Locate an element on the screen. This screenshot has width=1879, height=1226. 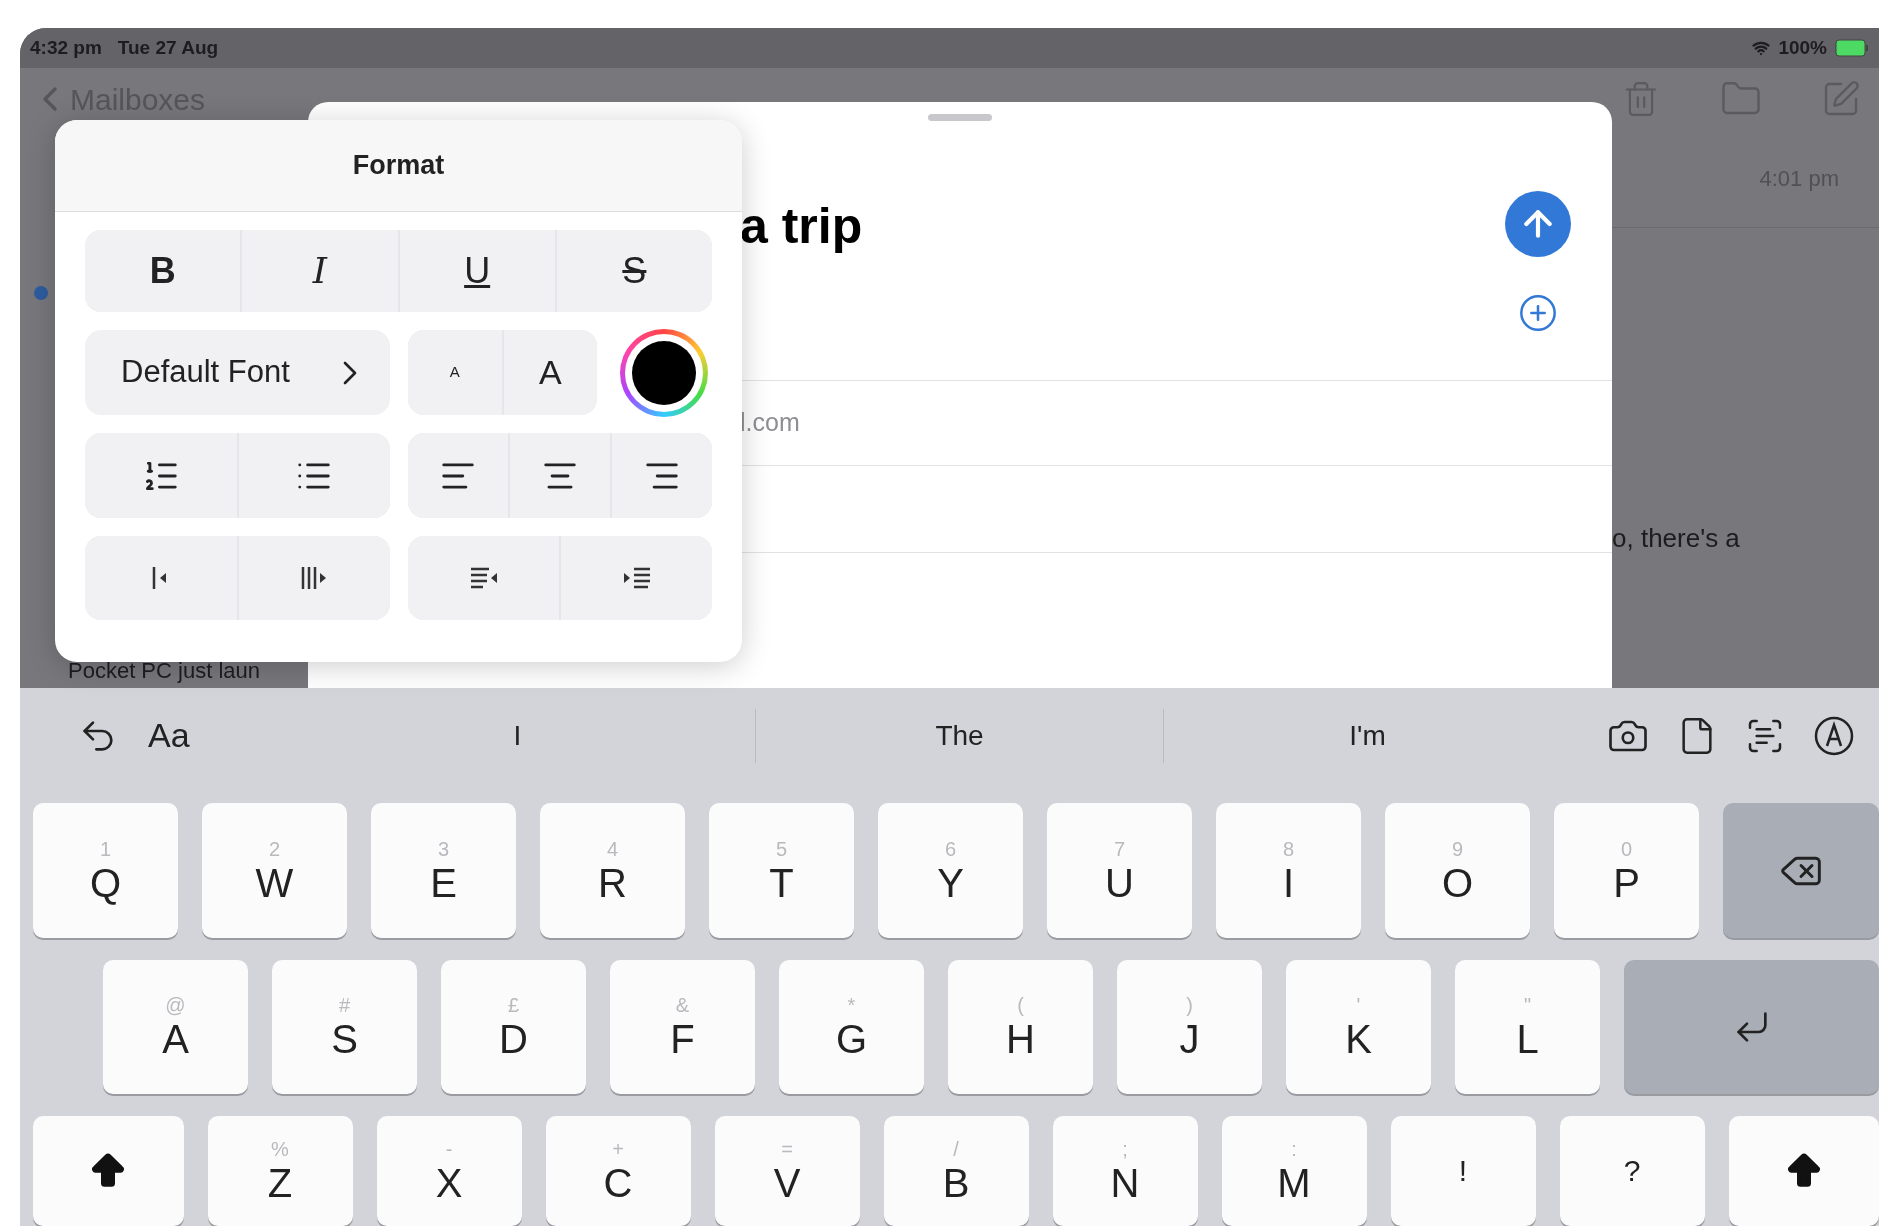
keyboard-key: £ D is located at coordinates (513, 1027).